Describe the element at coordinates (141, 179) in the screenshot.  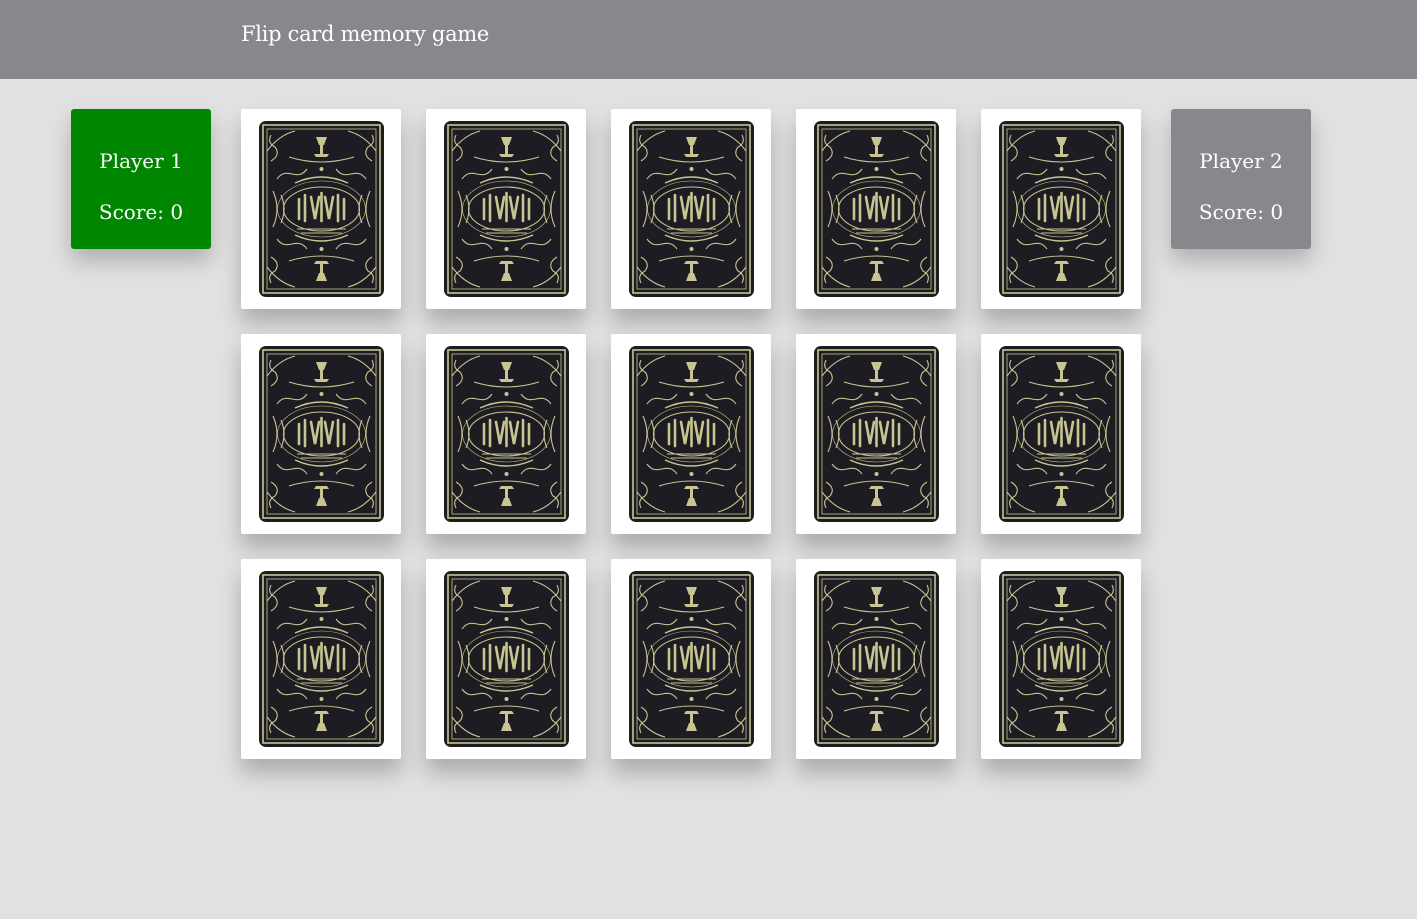
I see `player-1-panel: Player 1 Score: 0` at that location.